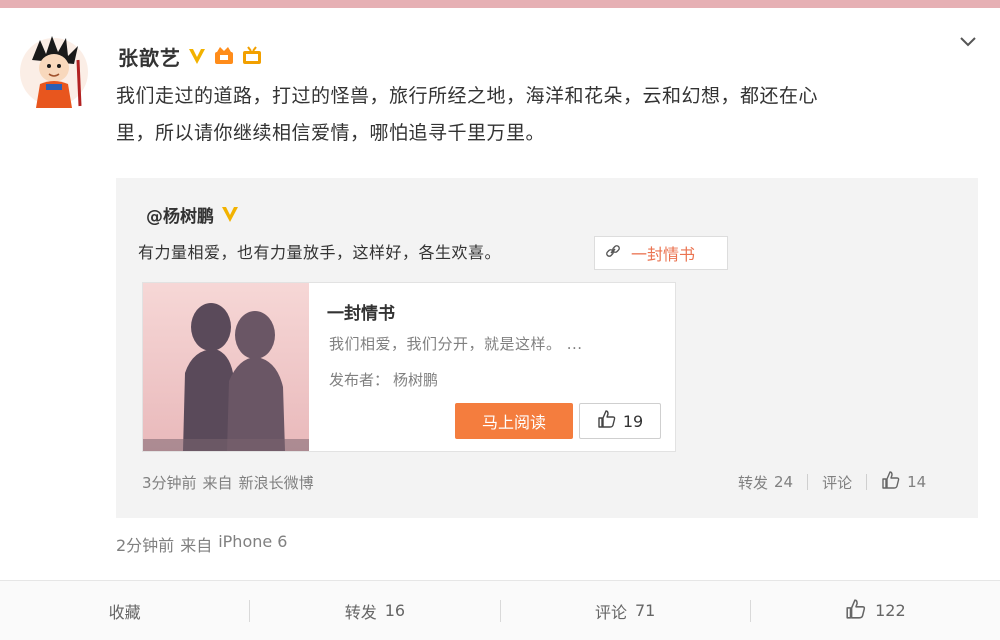  What do you see at coordinates (633, 421) in the screenshot?
I see `article-like-count: 19` at bounding box center [633, 421].